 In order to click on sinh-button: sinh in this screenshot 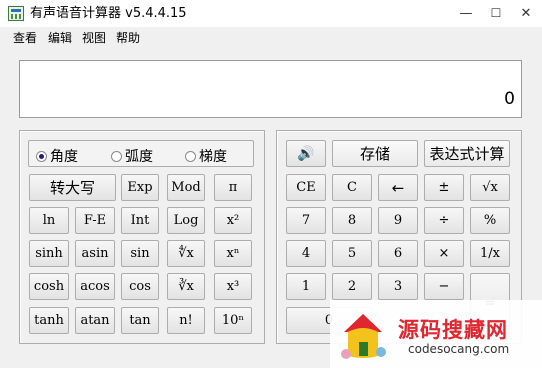, I will do `click(49, 253)`.